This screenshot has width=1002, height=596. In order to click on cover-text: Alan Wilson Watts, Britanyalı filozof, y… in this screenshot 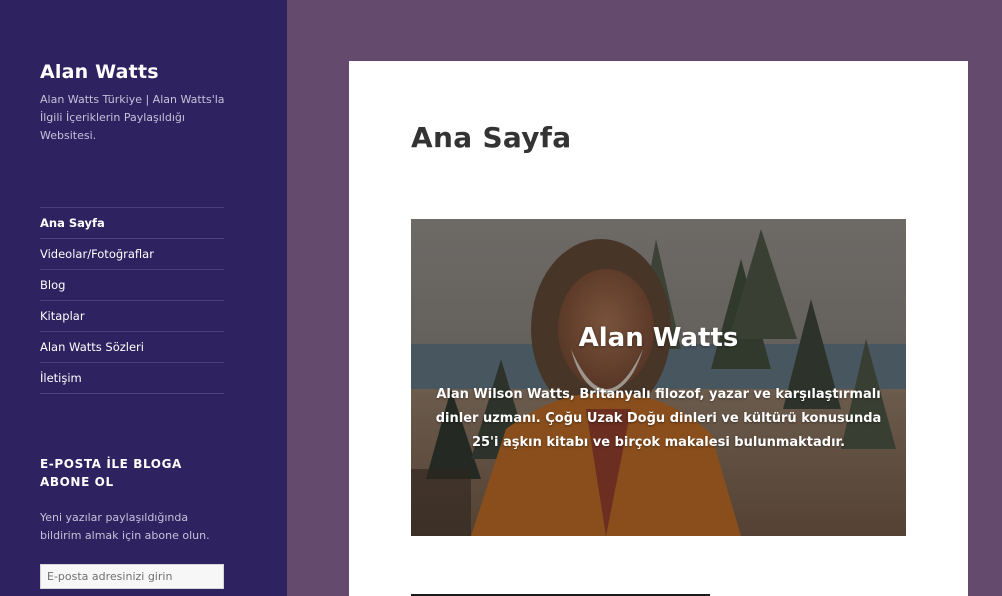, I will do `click(658, 418)`.